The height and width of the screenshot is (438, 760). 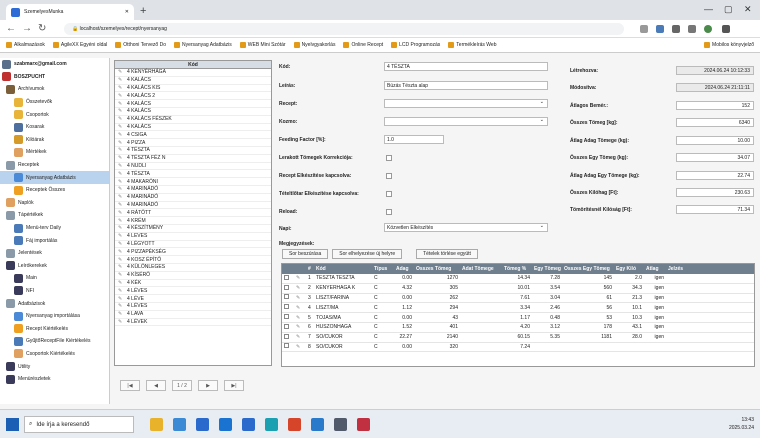 I want to click on bookmark-item: Mobilos könyvjelző, so click(x=729, y=45).